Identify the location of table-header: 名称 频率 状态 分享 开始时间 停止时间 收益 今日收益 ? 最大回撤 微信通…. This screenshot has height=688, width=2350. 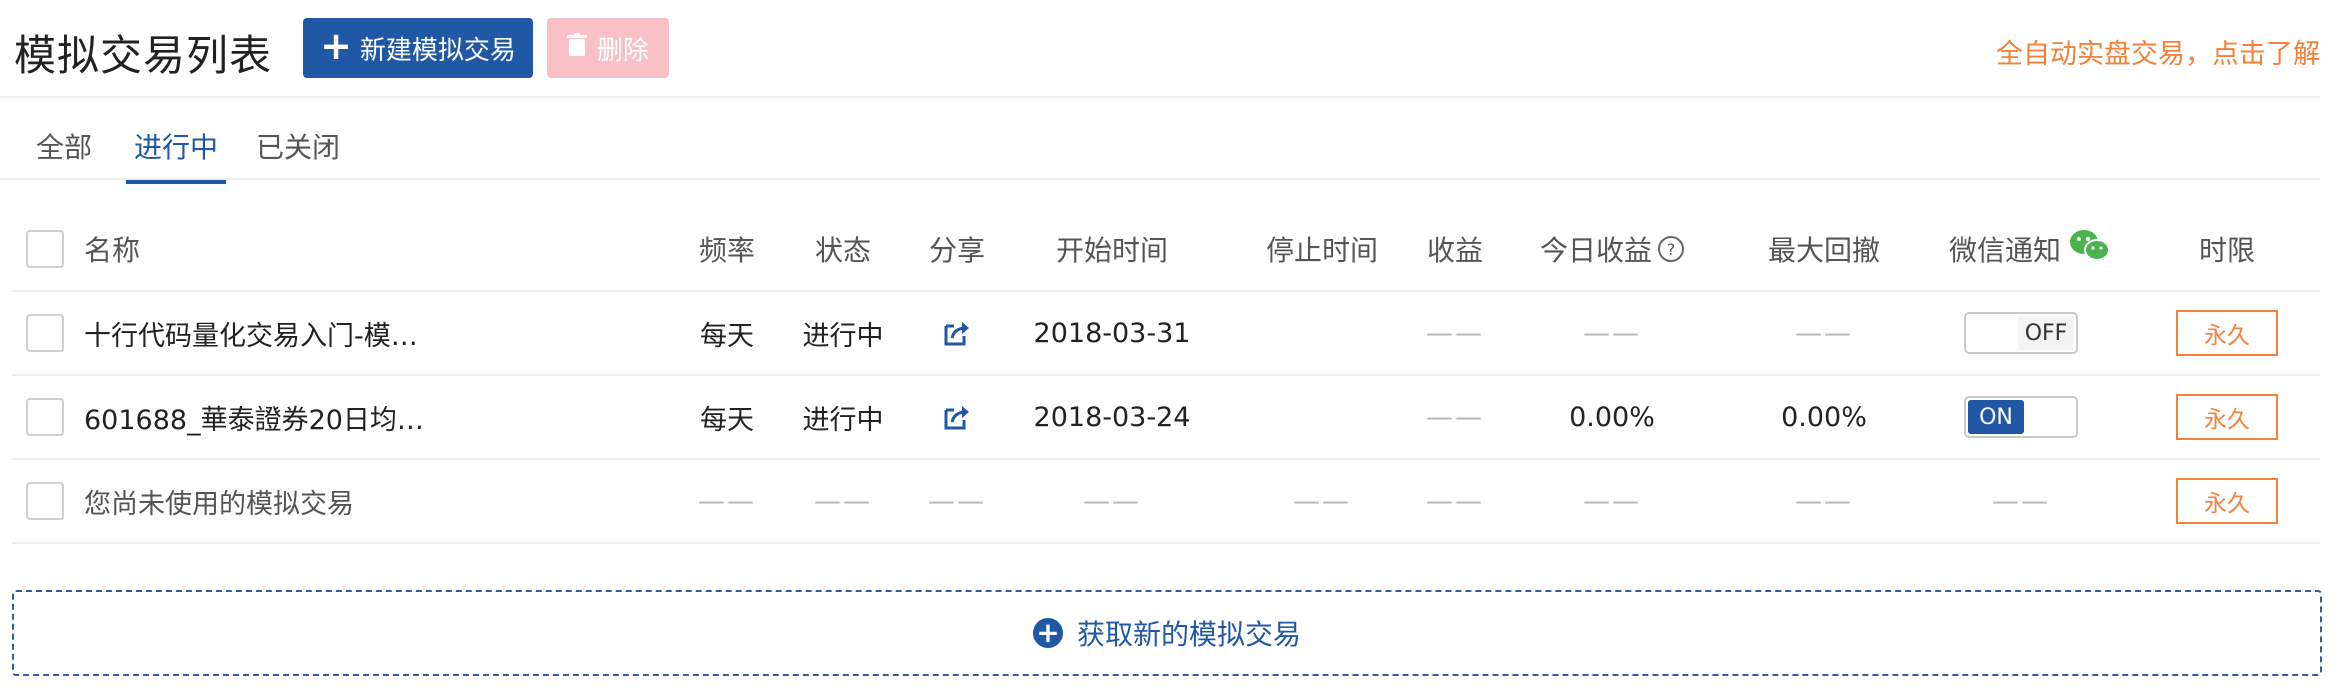
(1166, 250).